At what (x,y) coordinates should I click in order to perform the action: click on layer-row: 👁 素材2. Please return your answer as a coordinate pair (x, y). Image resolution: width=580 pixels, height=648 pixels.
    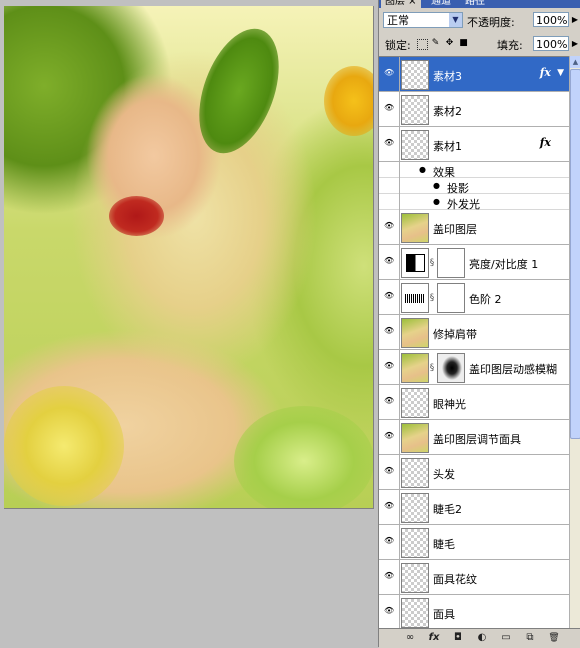
    Looking at the image, I should click on (474, 109).